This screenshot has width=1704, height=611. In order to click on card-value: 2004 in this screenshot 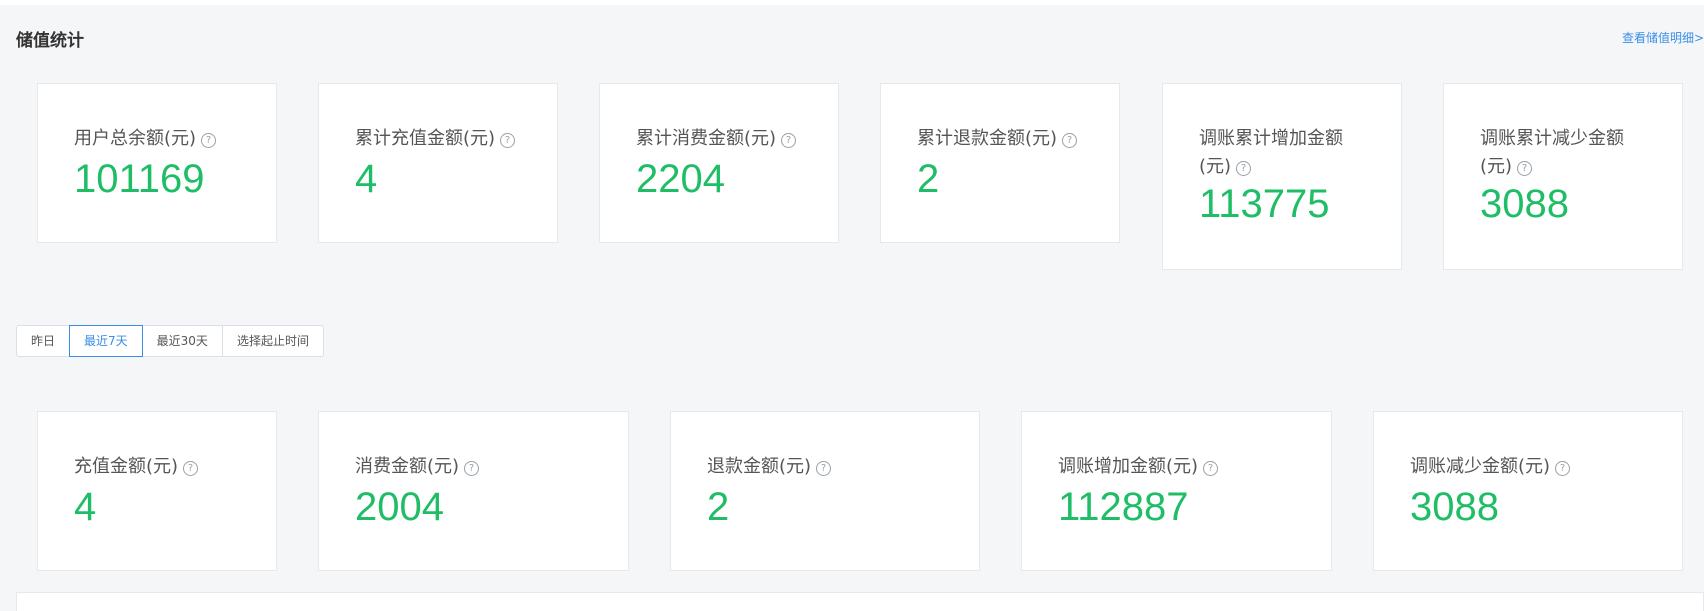, I will do `click(399, 507)`.